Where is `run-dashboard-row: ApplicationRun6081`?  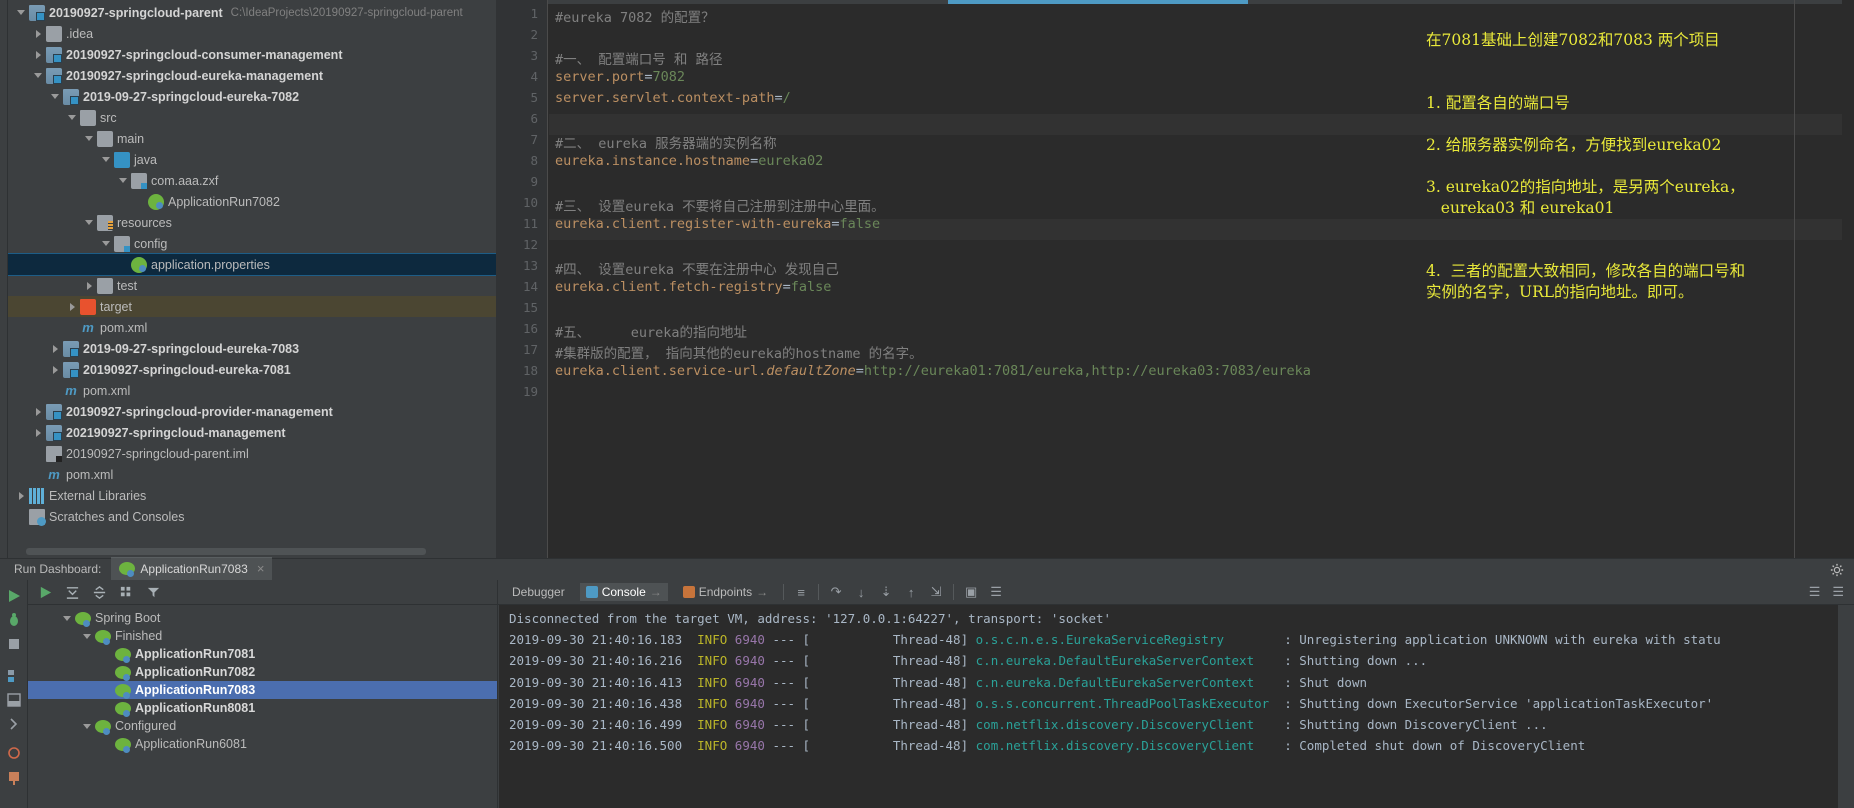 run-dashboard-row: ApplicationRun6081 is located at coordinates (262, 744).